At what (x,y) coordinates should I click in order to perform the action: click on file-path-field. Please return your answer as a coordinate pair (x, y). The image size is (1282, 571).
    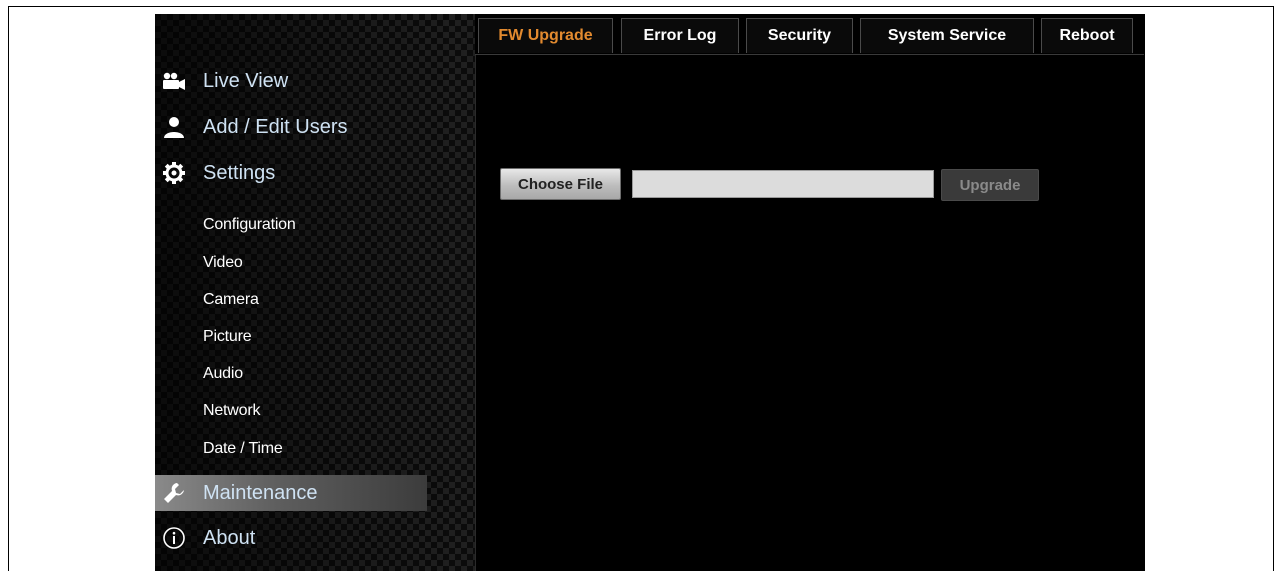
    Looking at the image, I should click on (783, 184).